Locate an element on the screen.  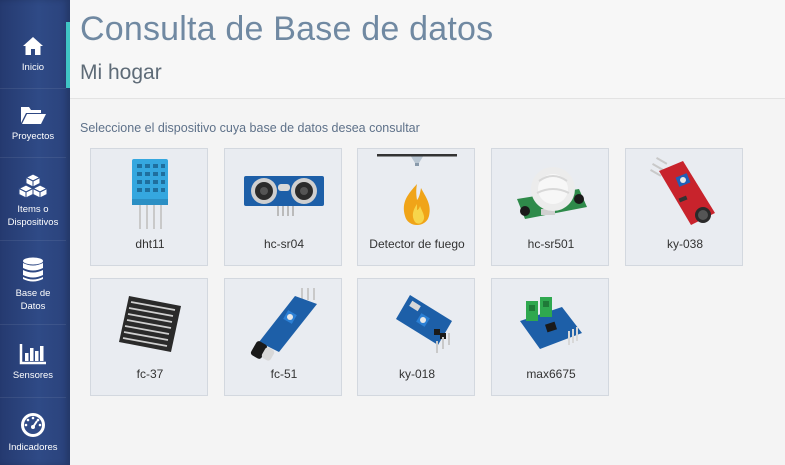
device-card-hc-sr501: hc-sr501 is located at coordinates (550, 207).